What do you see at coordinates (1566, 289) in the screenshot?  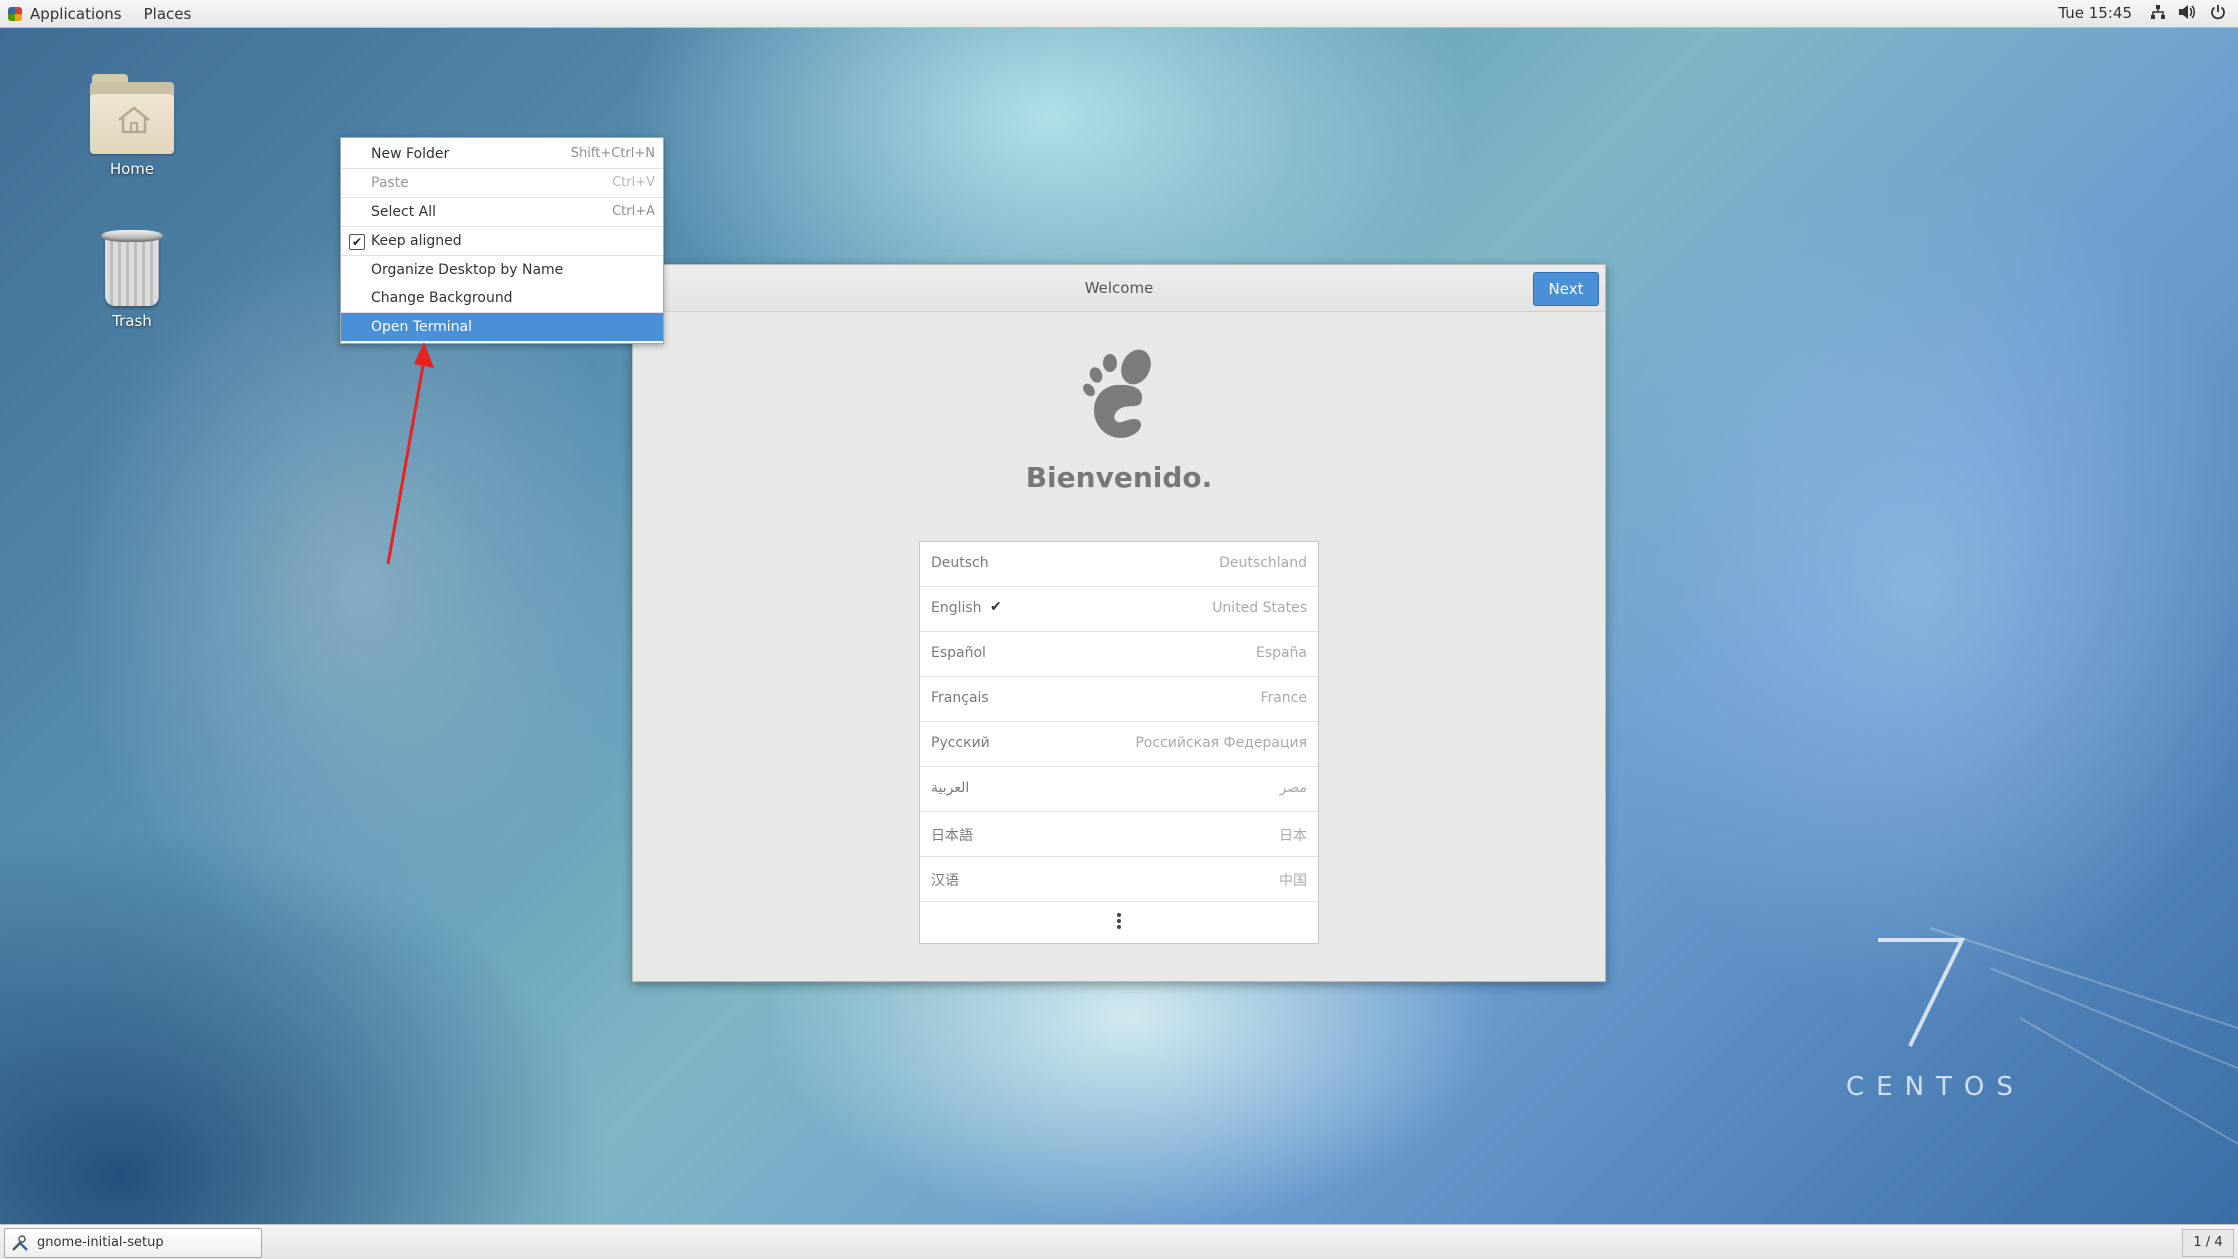 I see `next-button: Next` at bounding box center [1566, 289].